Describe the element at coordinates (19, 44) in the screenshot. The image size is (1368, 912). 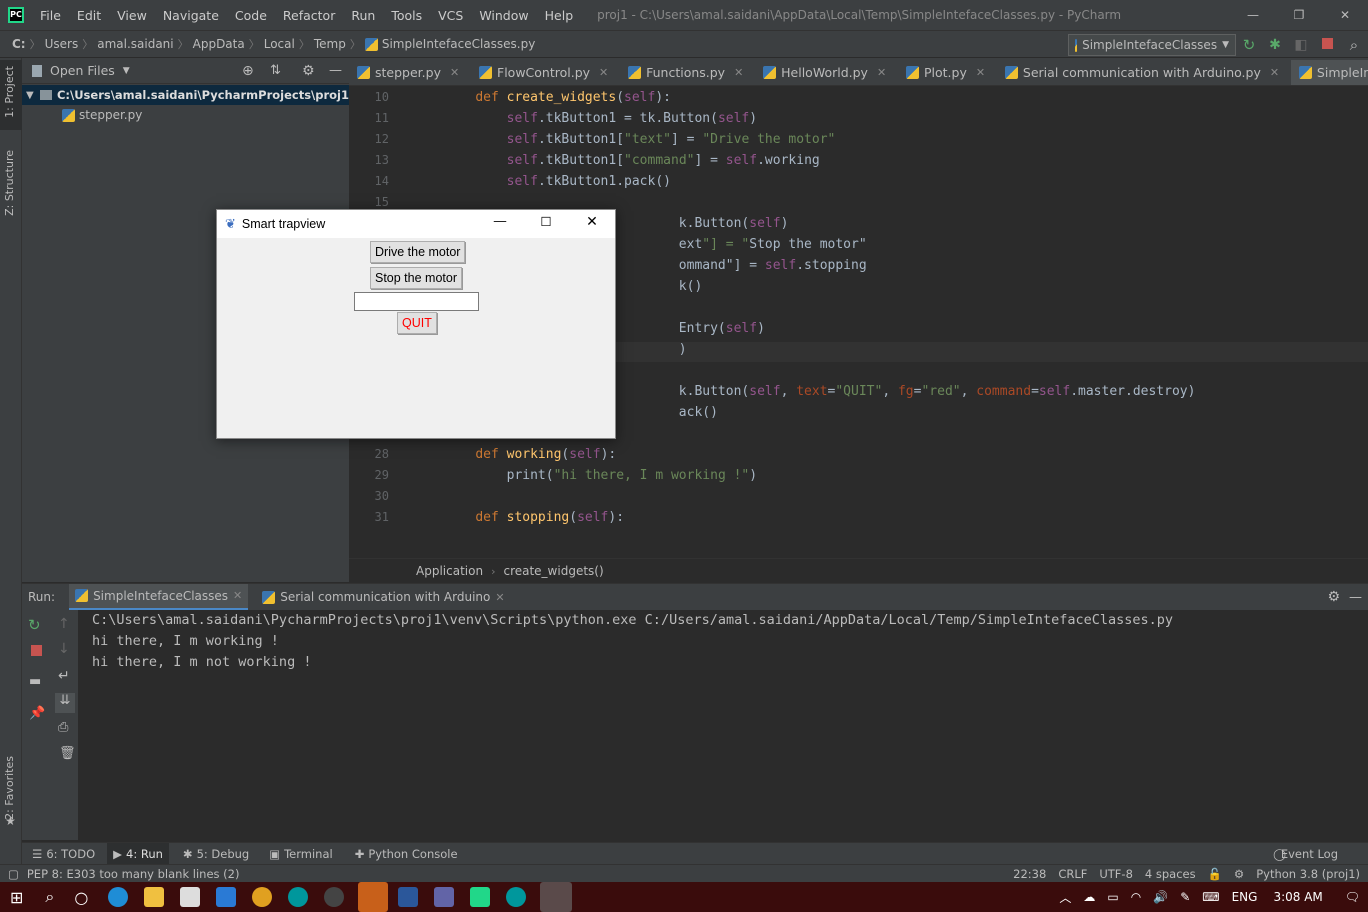
I see `crumb-drive: C:` at that location.